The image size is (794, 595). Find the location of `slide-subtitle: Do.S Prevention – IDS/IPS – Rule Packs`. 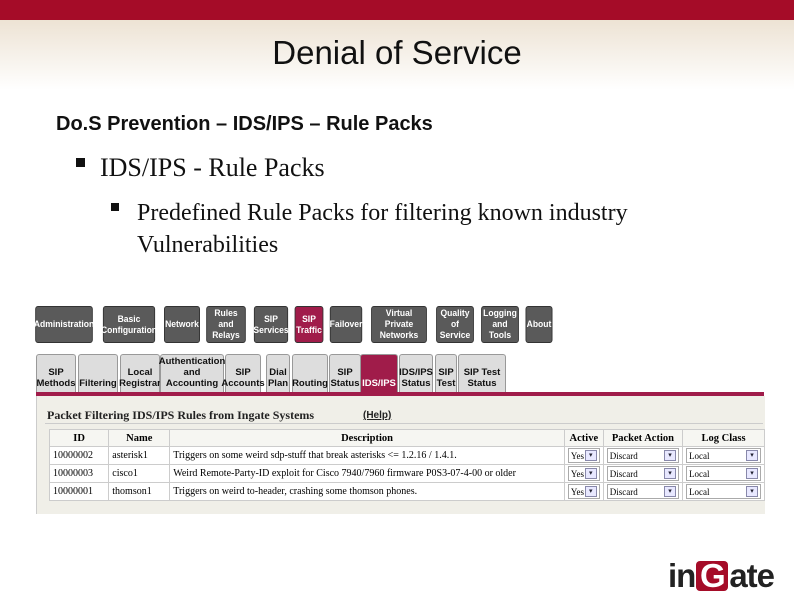

slide-subtitle: Do.S Prevention – IDS/IPS – Rule Packs is located at coordinates (244, 124).